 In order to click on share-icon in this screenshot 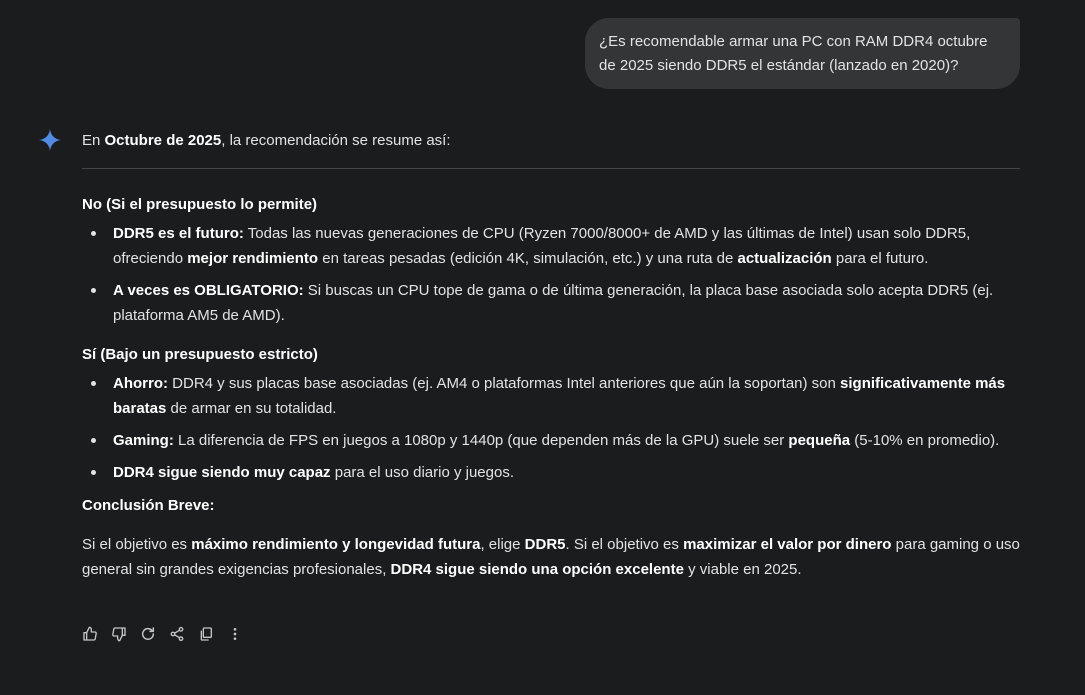, I will do `click(176, 634)`.